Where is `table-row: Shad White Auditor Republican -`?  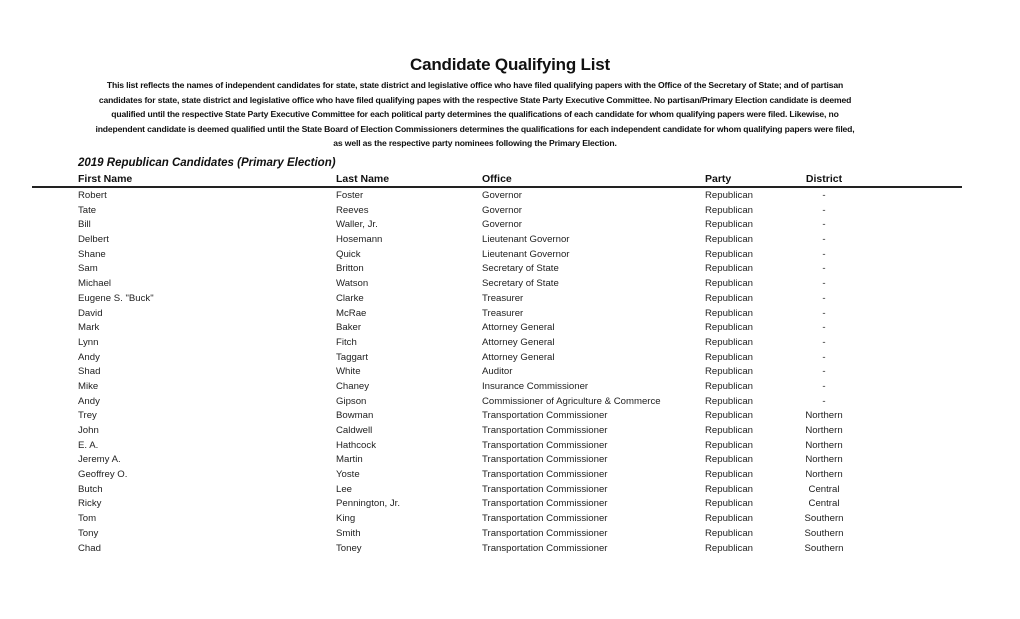 table-row: Shad White Auditor Republican - is located at coordinates (497, 372).